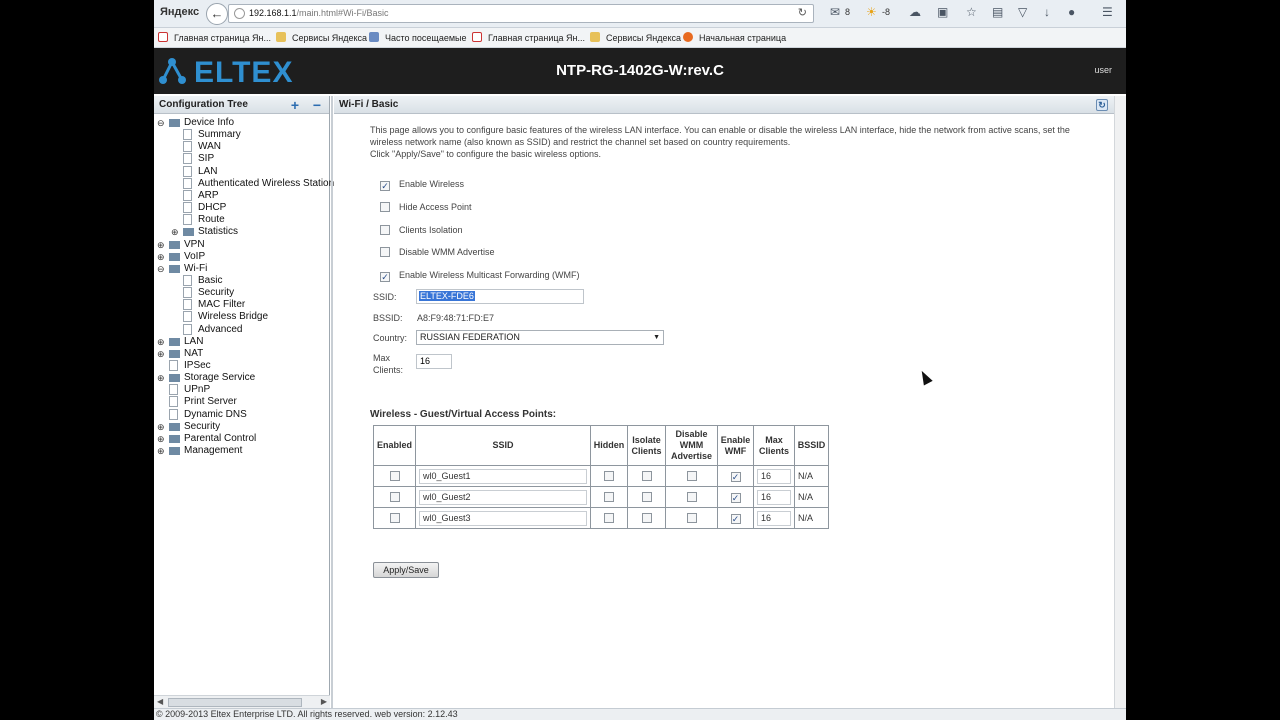 The height and width of the screenshot is (720, 1280). Describe the element at coordinates (213, 451) in the screenshot. I see `tree-item-label: Management` at that location.